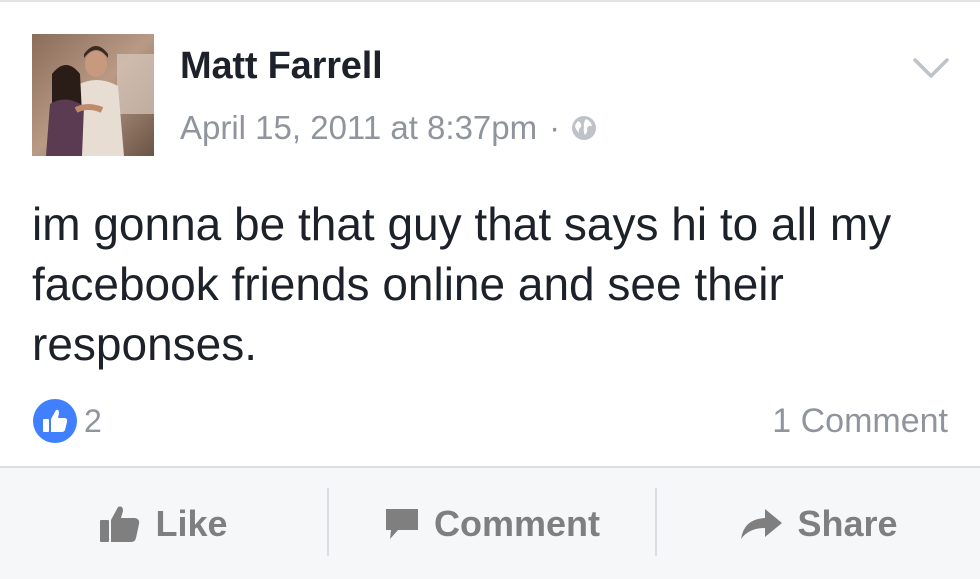  I want to click on globe-icon, so click(584, 128).